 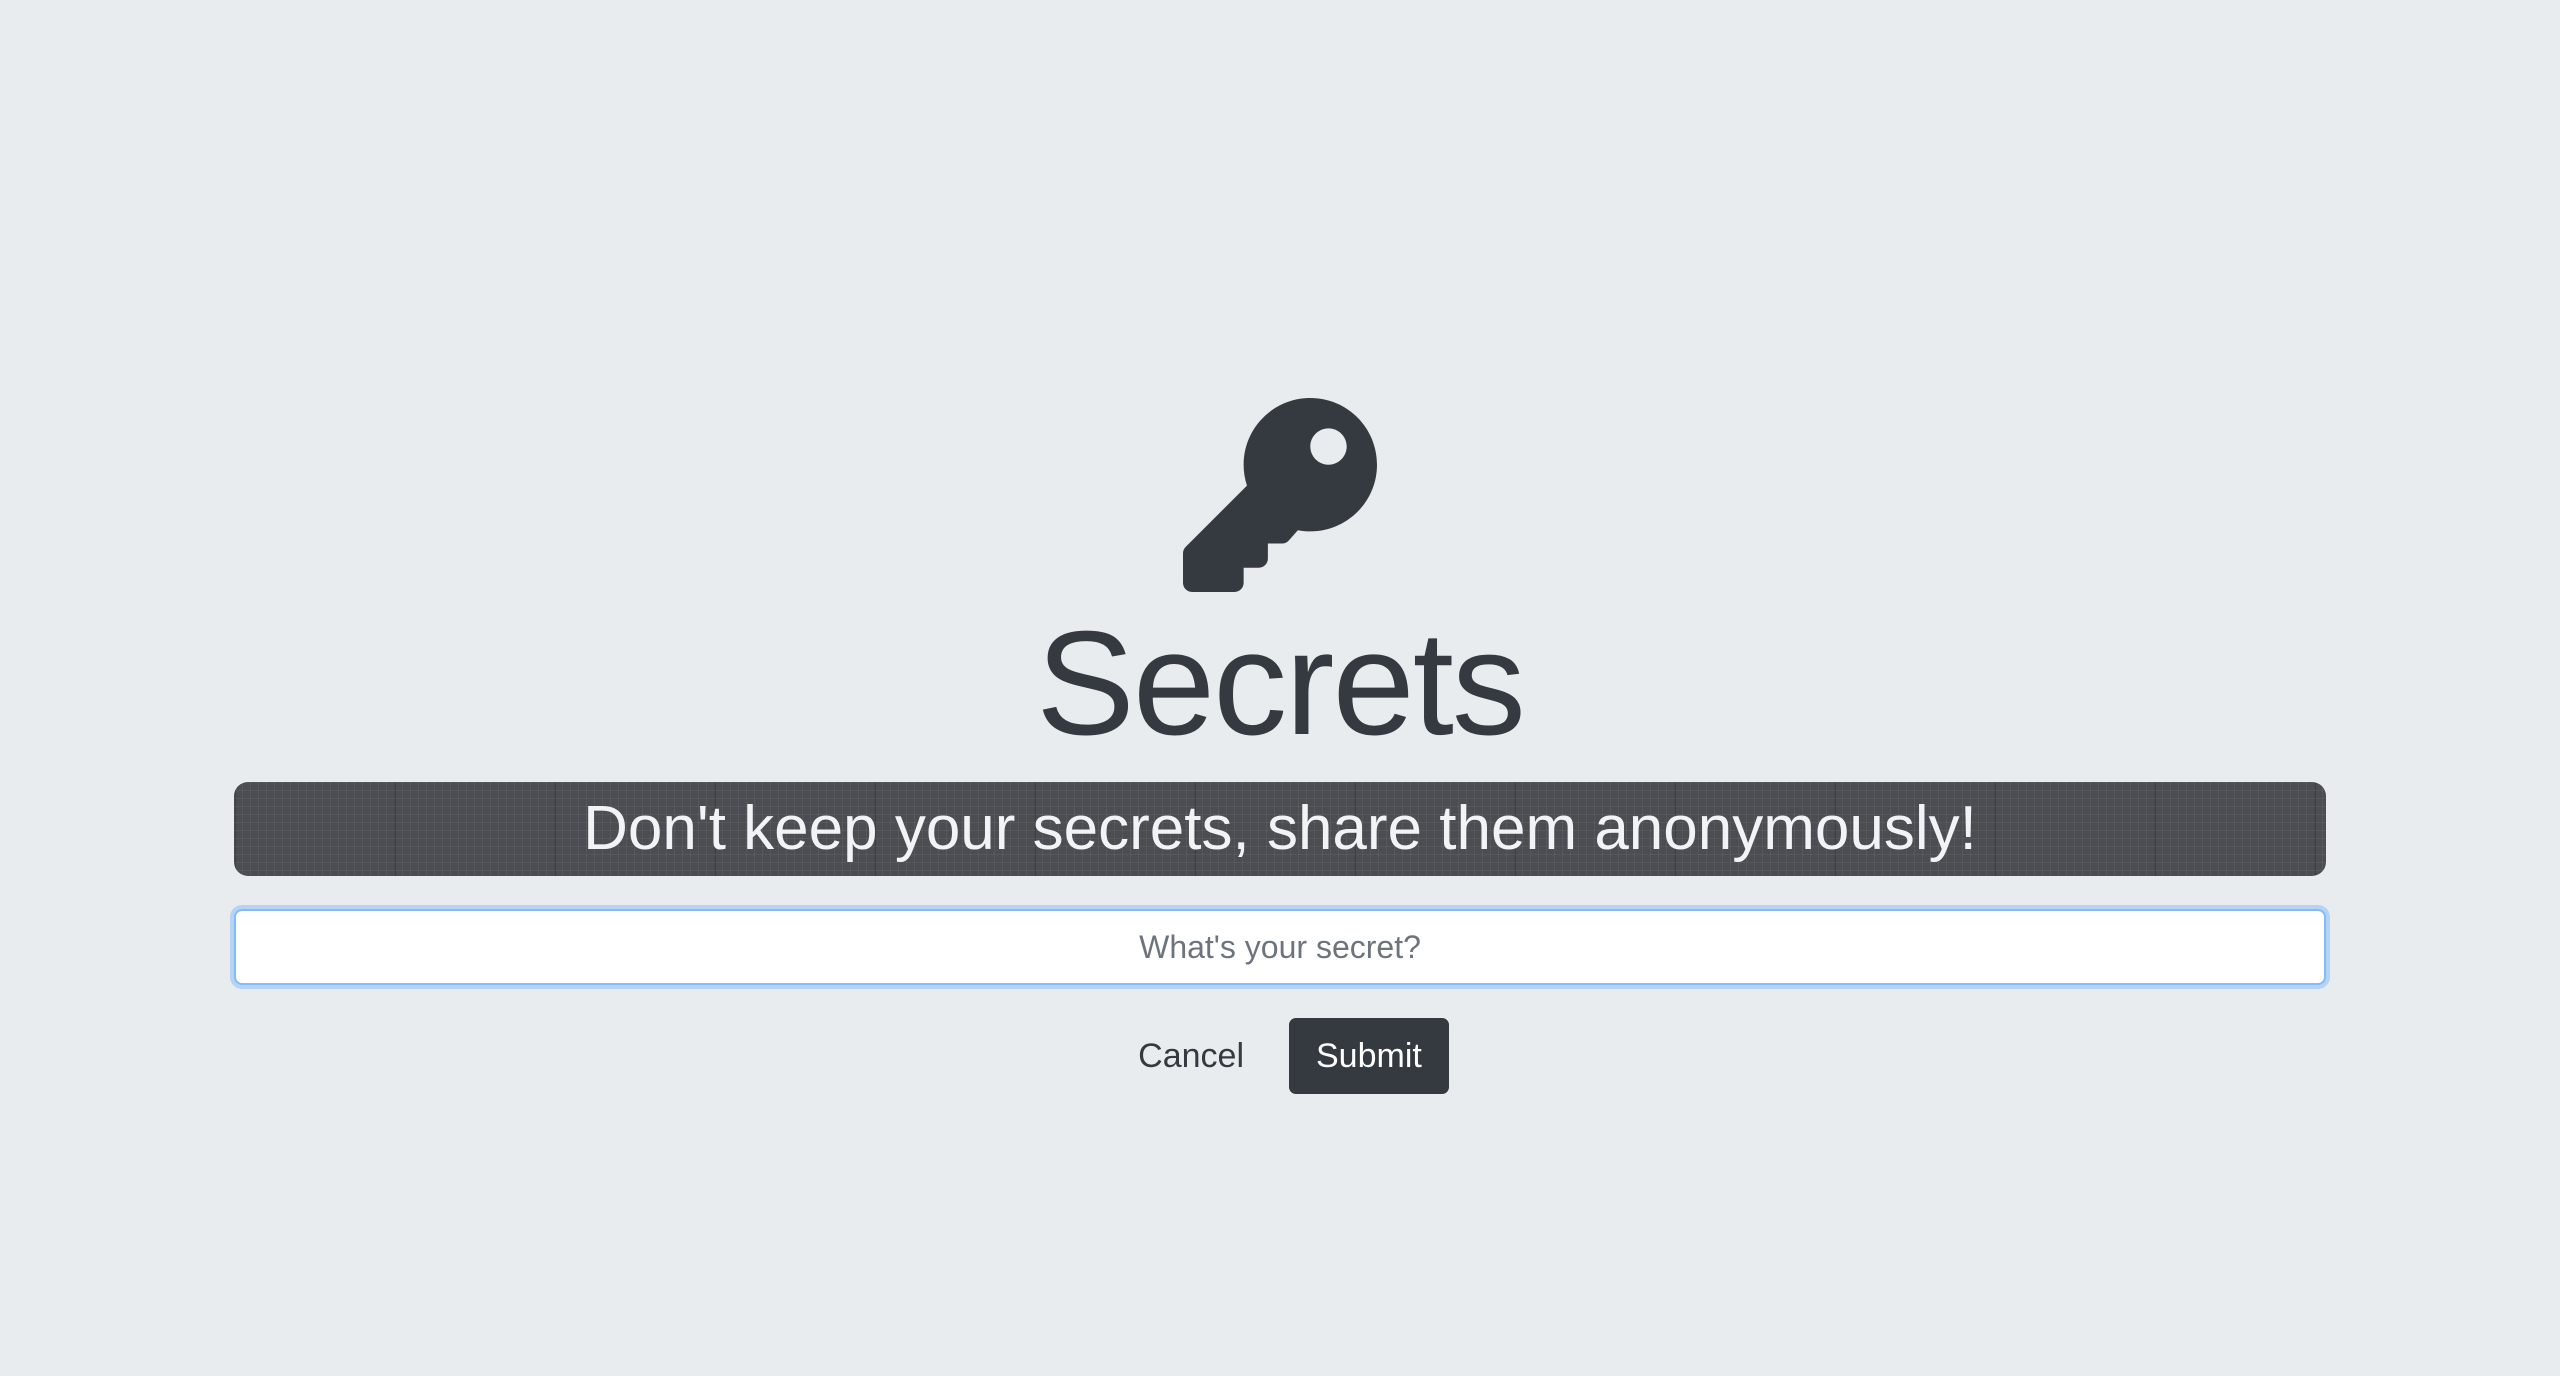 I want to click on page-title: Secrets, so click(x=1281, y=683).